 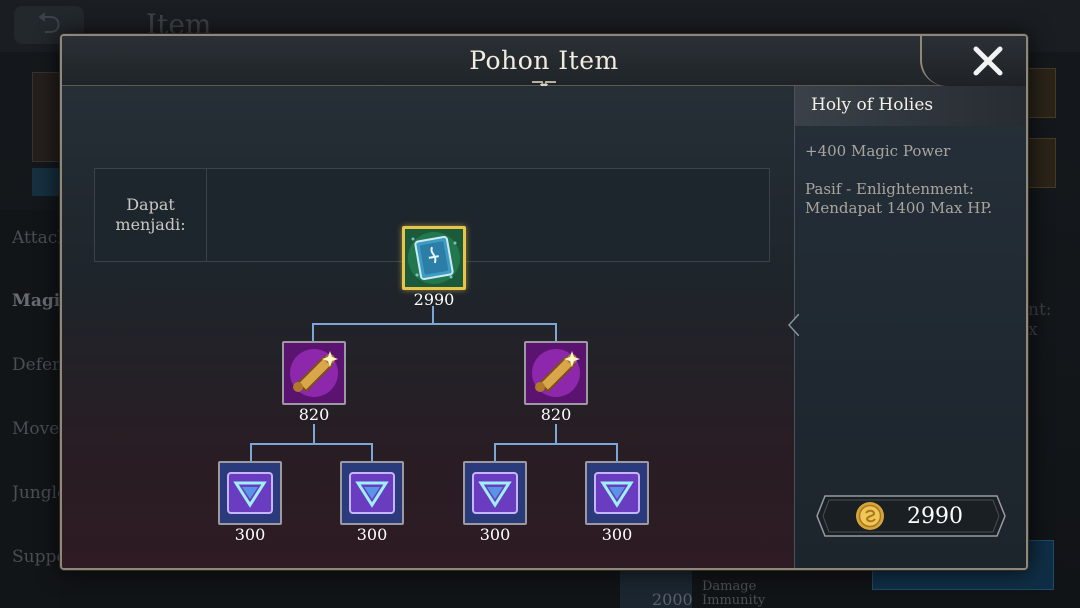 What do you see at coordinates (544, 60) in the screenshot?
I see `dialog-title: Pohon Item` at bounding box center [544, 60].